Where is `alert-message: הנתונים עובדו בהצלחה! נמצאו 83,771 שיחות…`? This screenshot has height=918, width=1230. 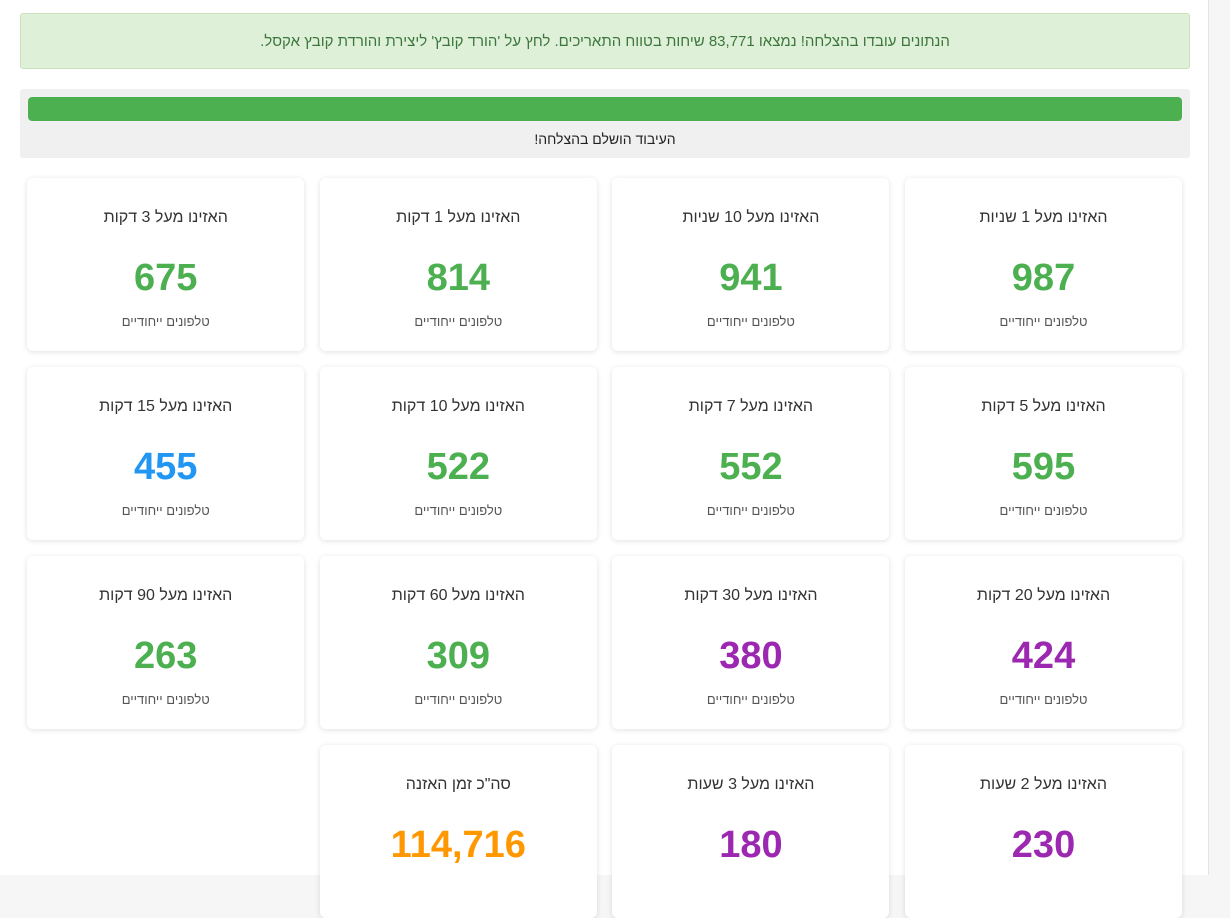 alert-message: הנתונים עובדו בהצלחה! נמצאו 83,771 שיחות… is located at coordinates (605, 41).